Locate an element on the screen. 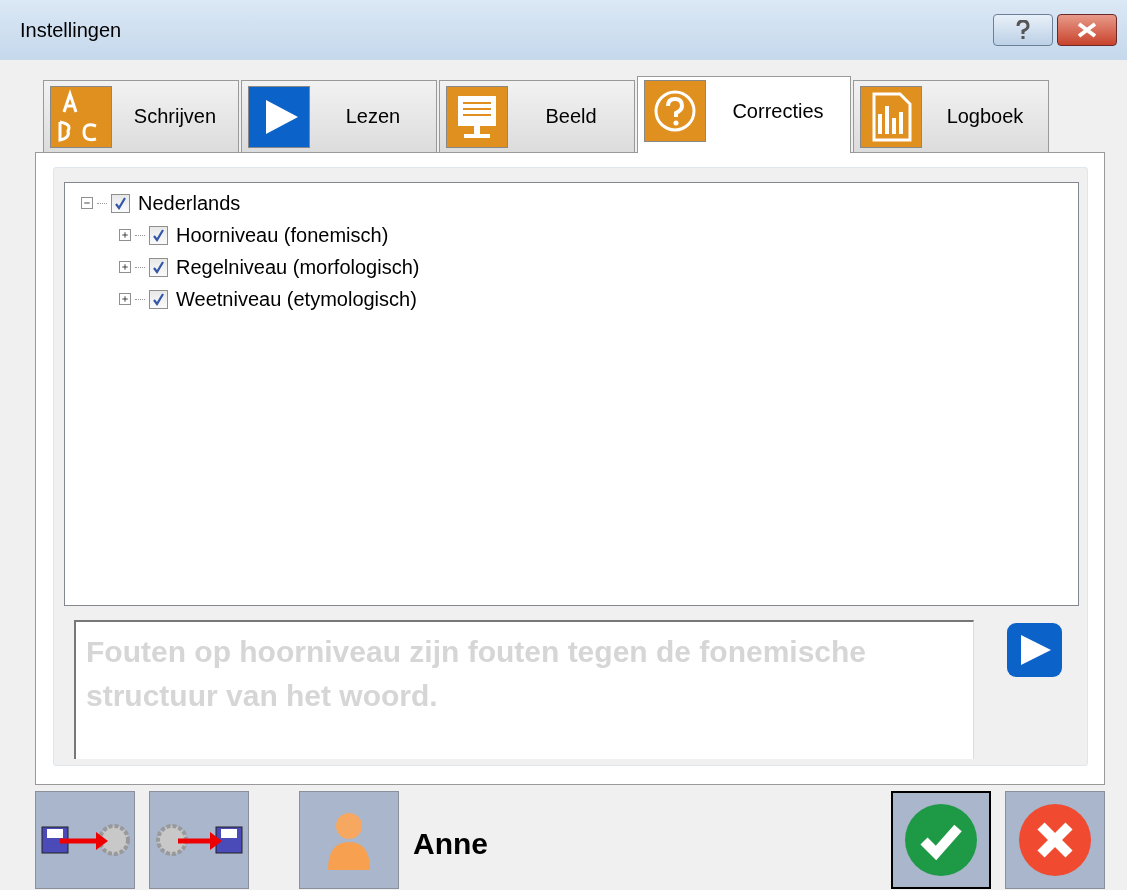  tree-item-label: Hoorniveau (fonemisch) is located at coordinates (282, 235).